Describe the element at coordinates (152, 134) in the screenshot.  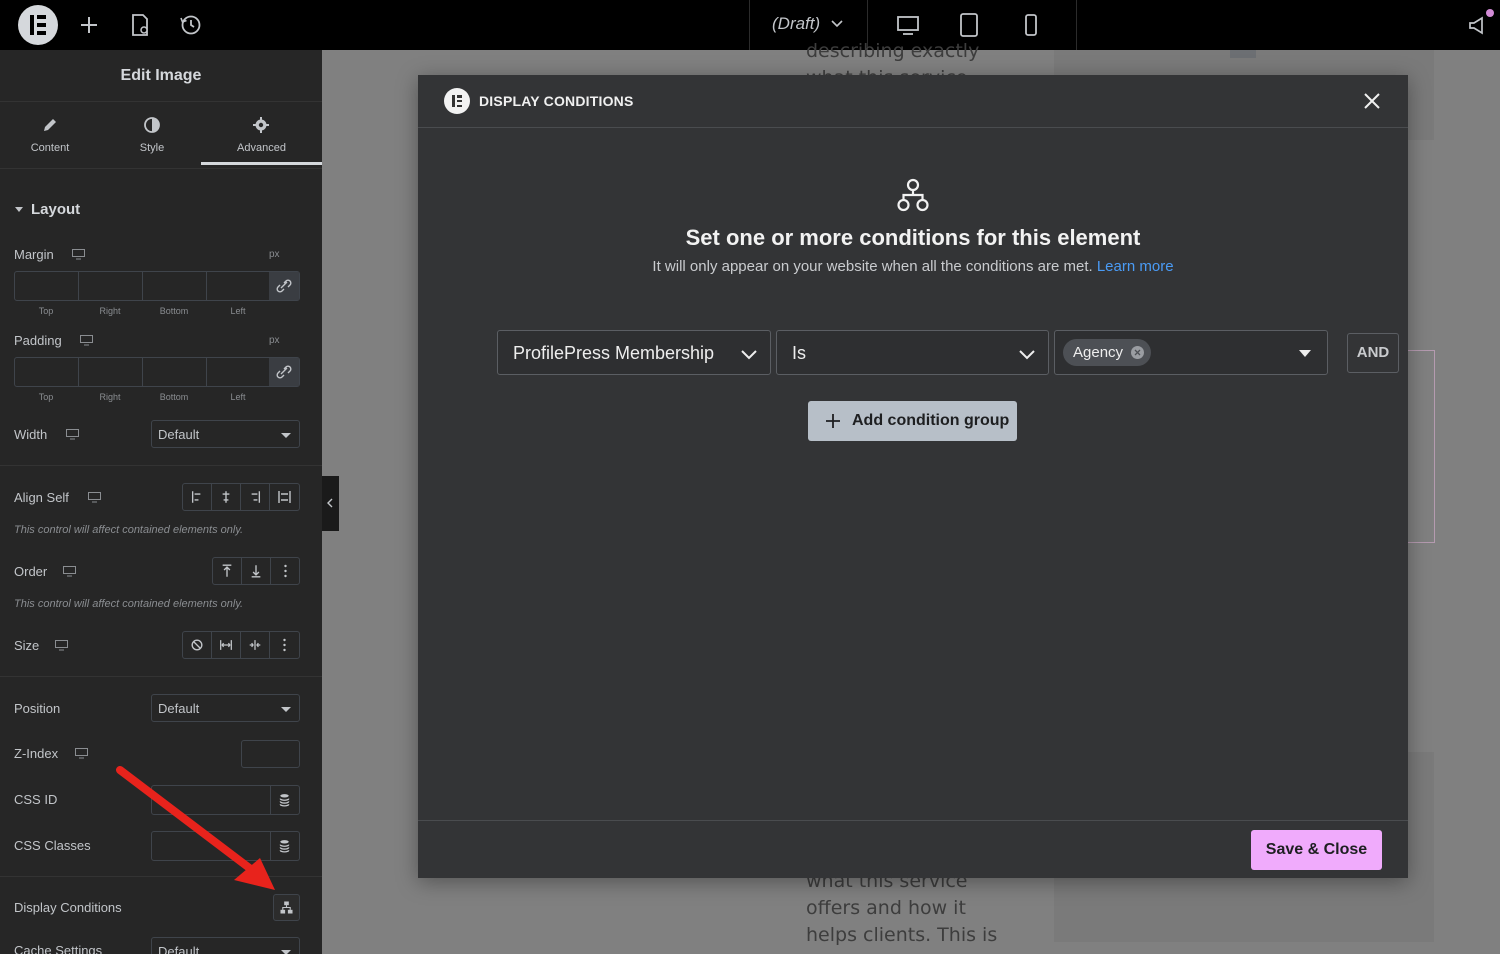
I see `tab-style: Style` at that location.